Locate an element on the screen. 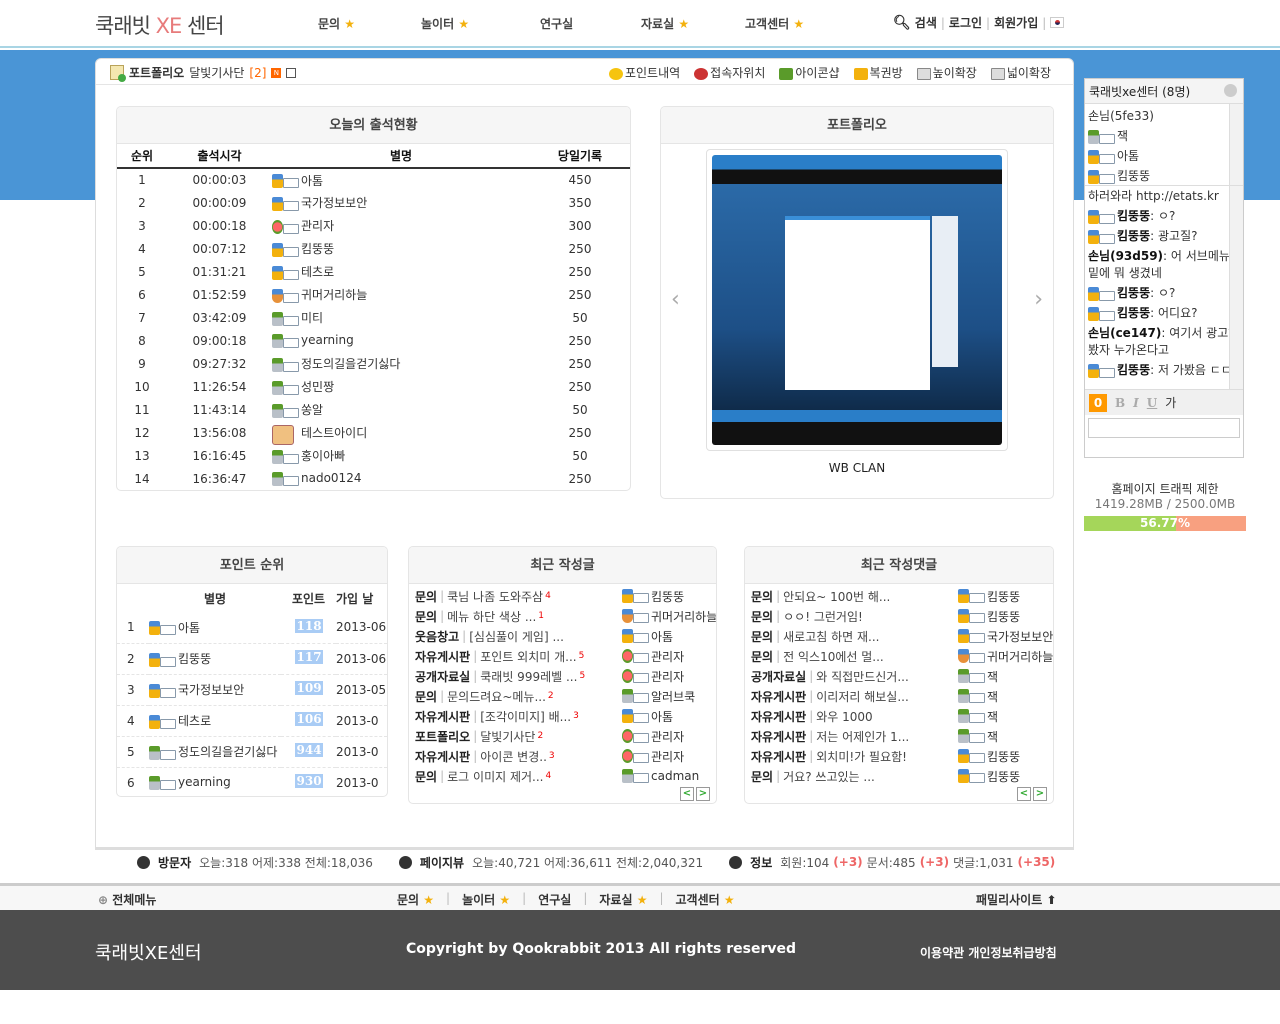  gear-icon is located at coordinates (1230, 90).